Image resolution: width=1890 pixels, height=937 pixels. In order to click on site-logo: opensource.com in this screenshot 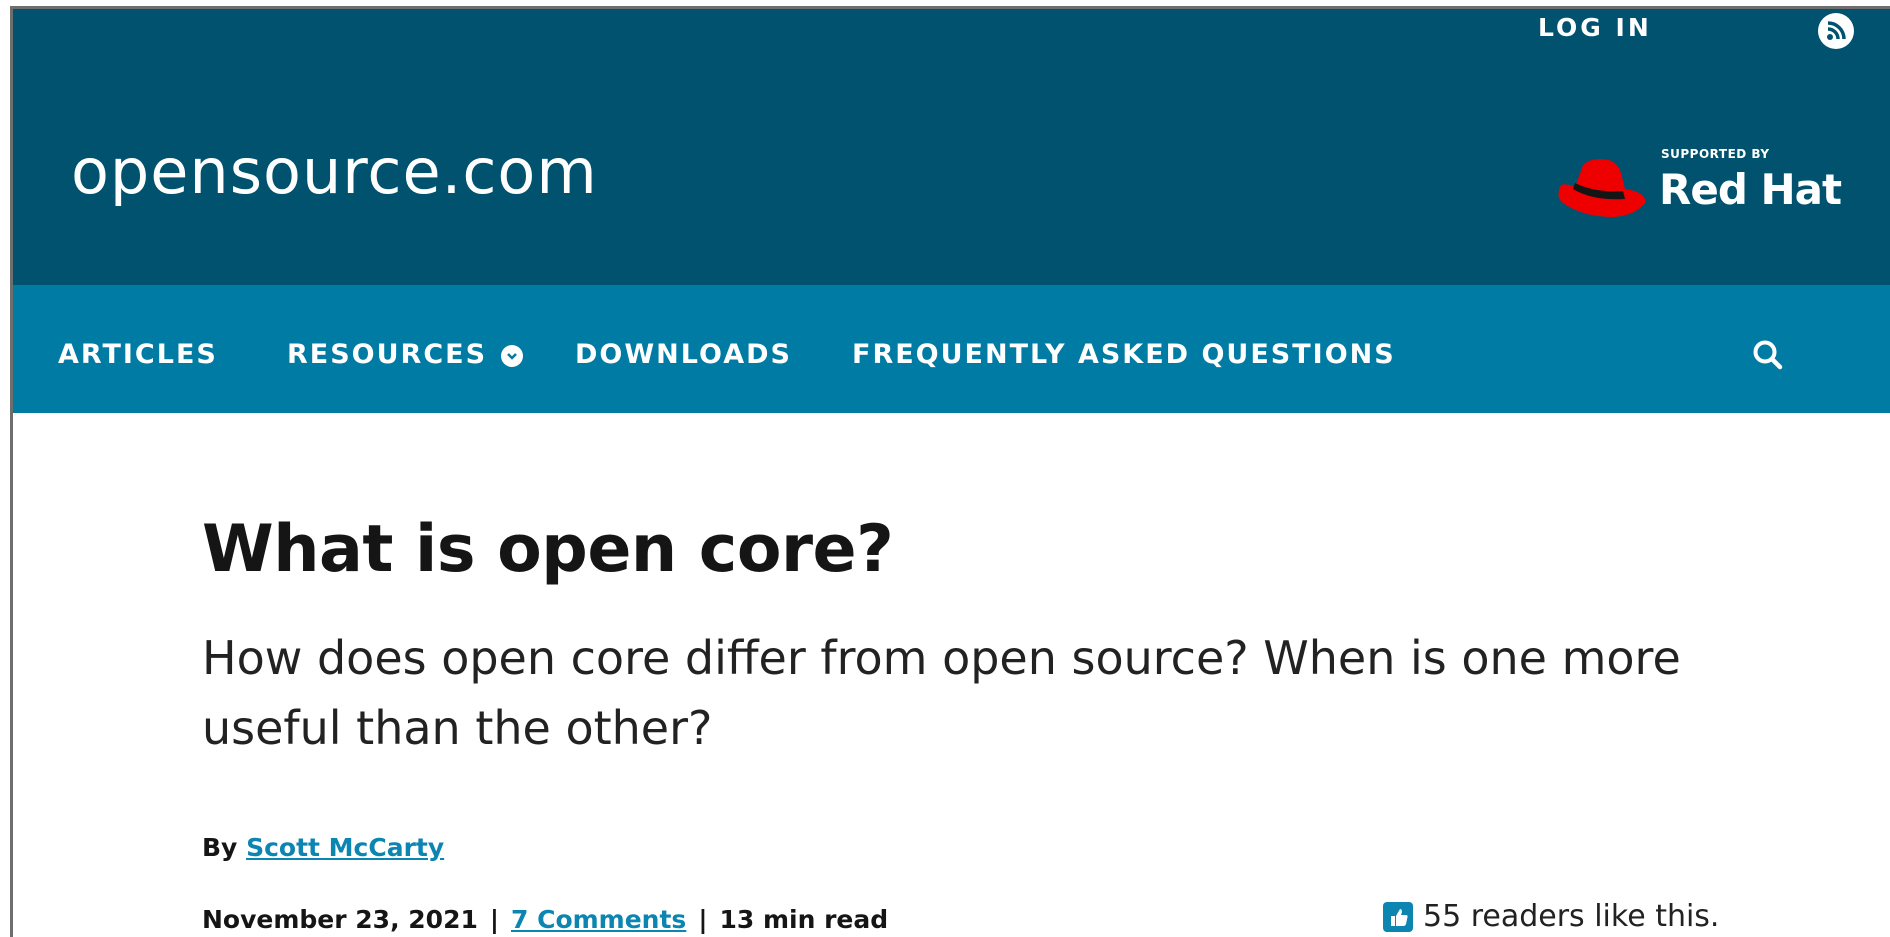, I will do `click(334, 171)`.